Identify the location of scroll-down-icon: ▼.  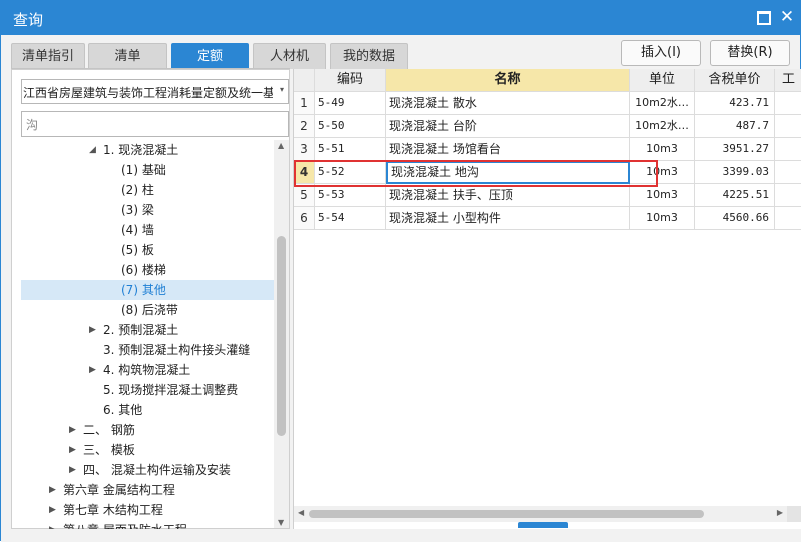
(281, 522).